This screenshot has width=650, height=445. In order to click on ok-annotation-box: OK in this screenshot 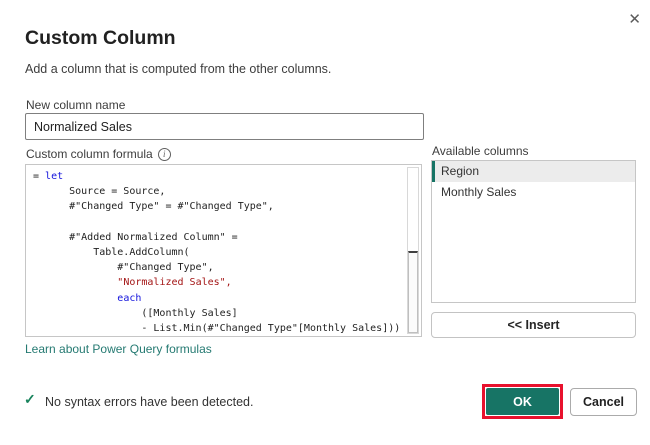, I will do `click(522, 401)`.